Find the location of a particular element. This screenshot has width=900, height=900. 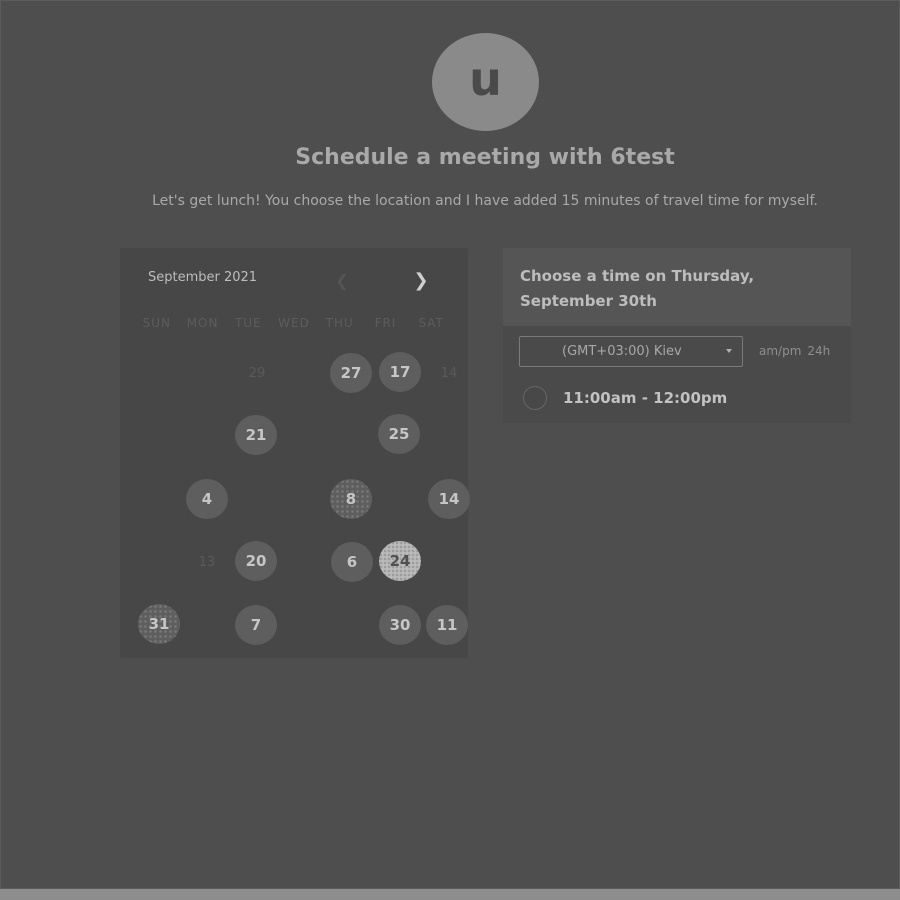

chevron-right-icon: ❯ is located at coordinates (421, 280).